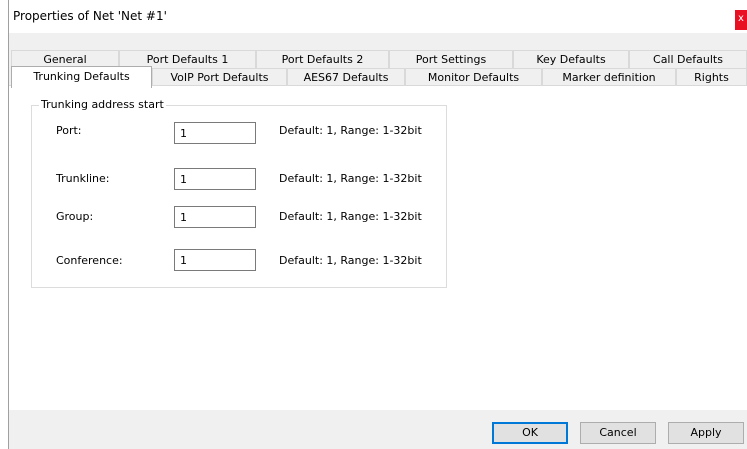 This screenshot has height=449, width=747. What do you see at coordinates (350, 216) in the screenshot?
I see `group-hint: Default: 1, Range: 1-32bit` at bounding box center [350, 216].